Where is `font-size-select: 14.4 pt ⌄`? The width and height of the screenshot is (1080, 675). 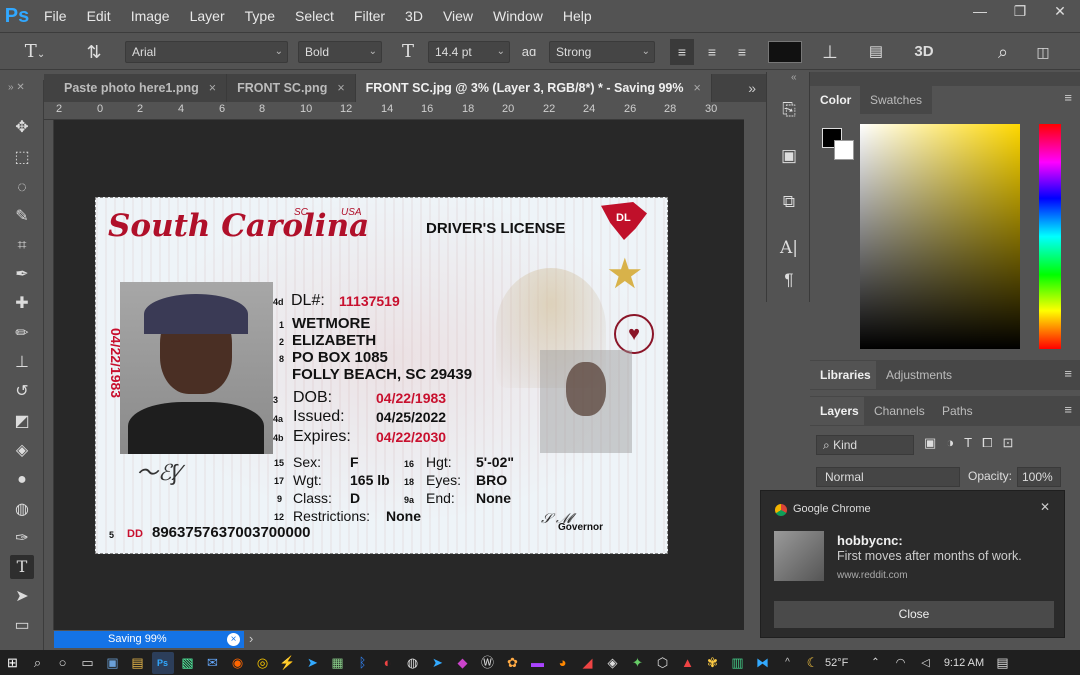
font-size-select: 14.4 pt ⌄ is located at coordinates (469, 52).